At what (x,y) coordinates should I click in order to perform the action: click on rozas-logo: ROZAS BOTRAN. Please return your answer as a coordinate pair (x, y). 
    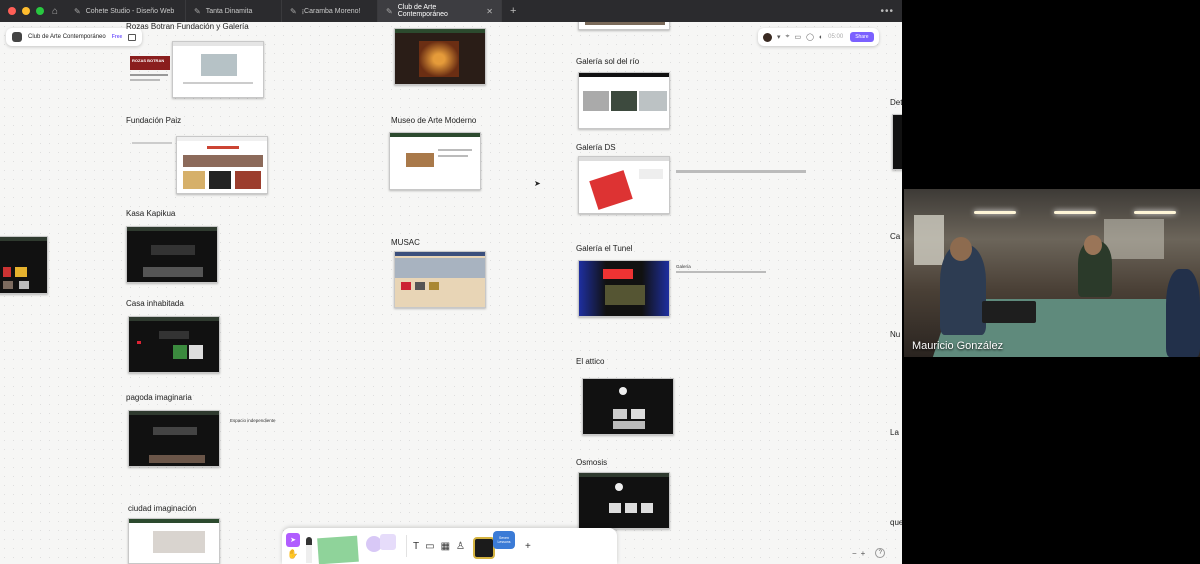
    Looking at the image, I should click on (150, 63).